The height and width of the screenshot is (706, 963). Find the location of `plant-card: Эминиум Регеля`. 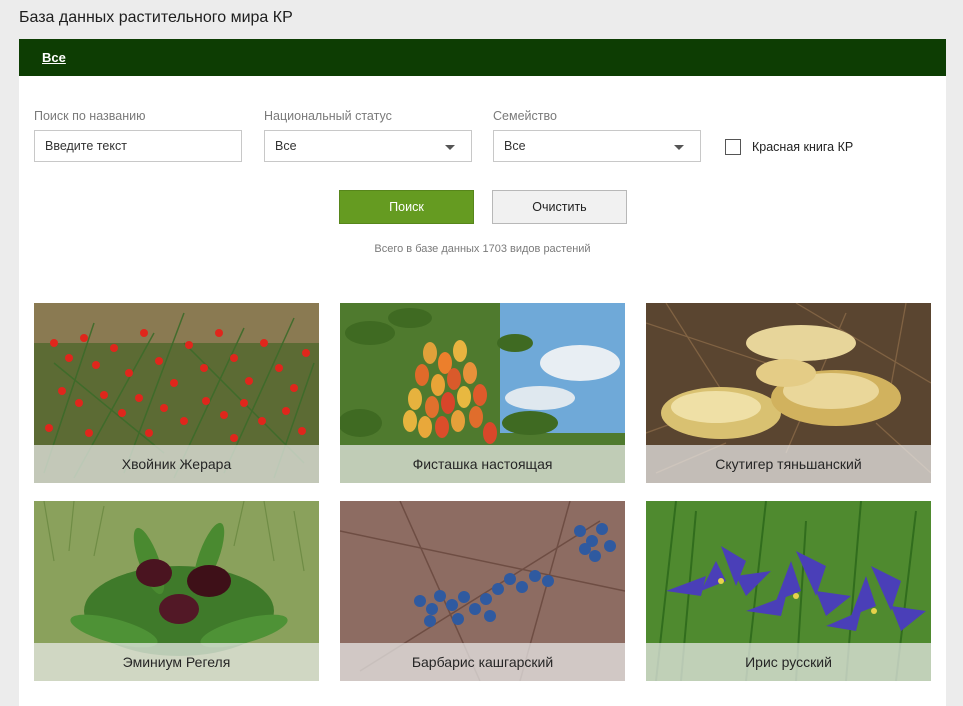

plant-card: Эминиум Регеля is located at coordinates (176, 591).